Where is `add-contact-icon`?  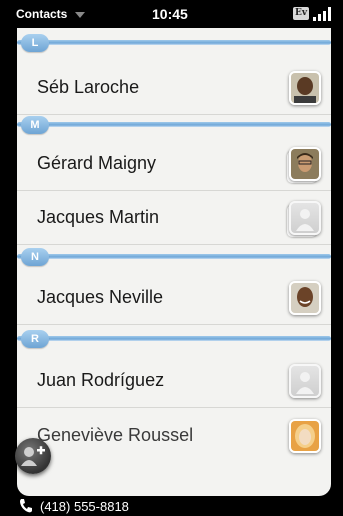 add-contact-icon is located at coordinates (33, 456).